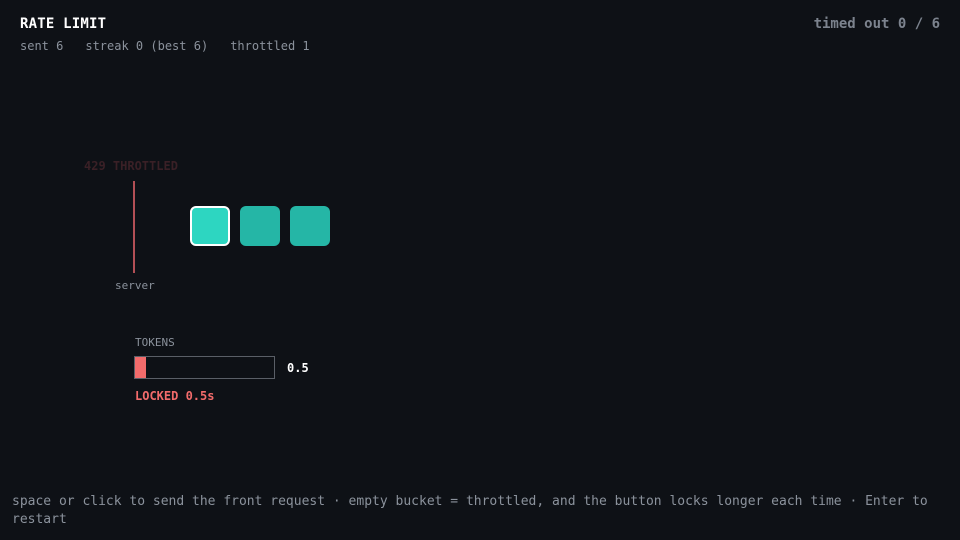 This screenshot has height=540, width=960. I want to click on game-title: RATE LIMIT, so click(63, 24).